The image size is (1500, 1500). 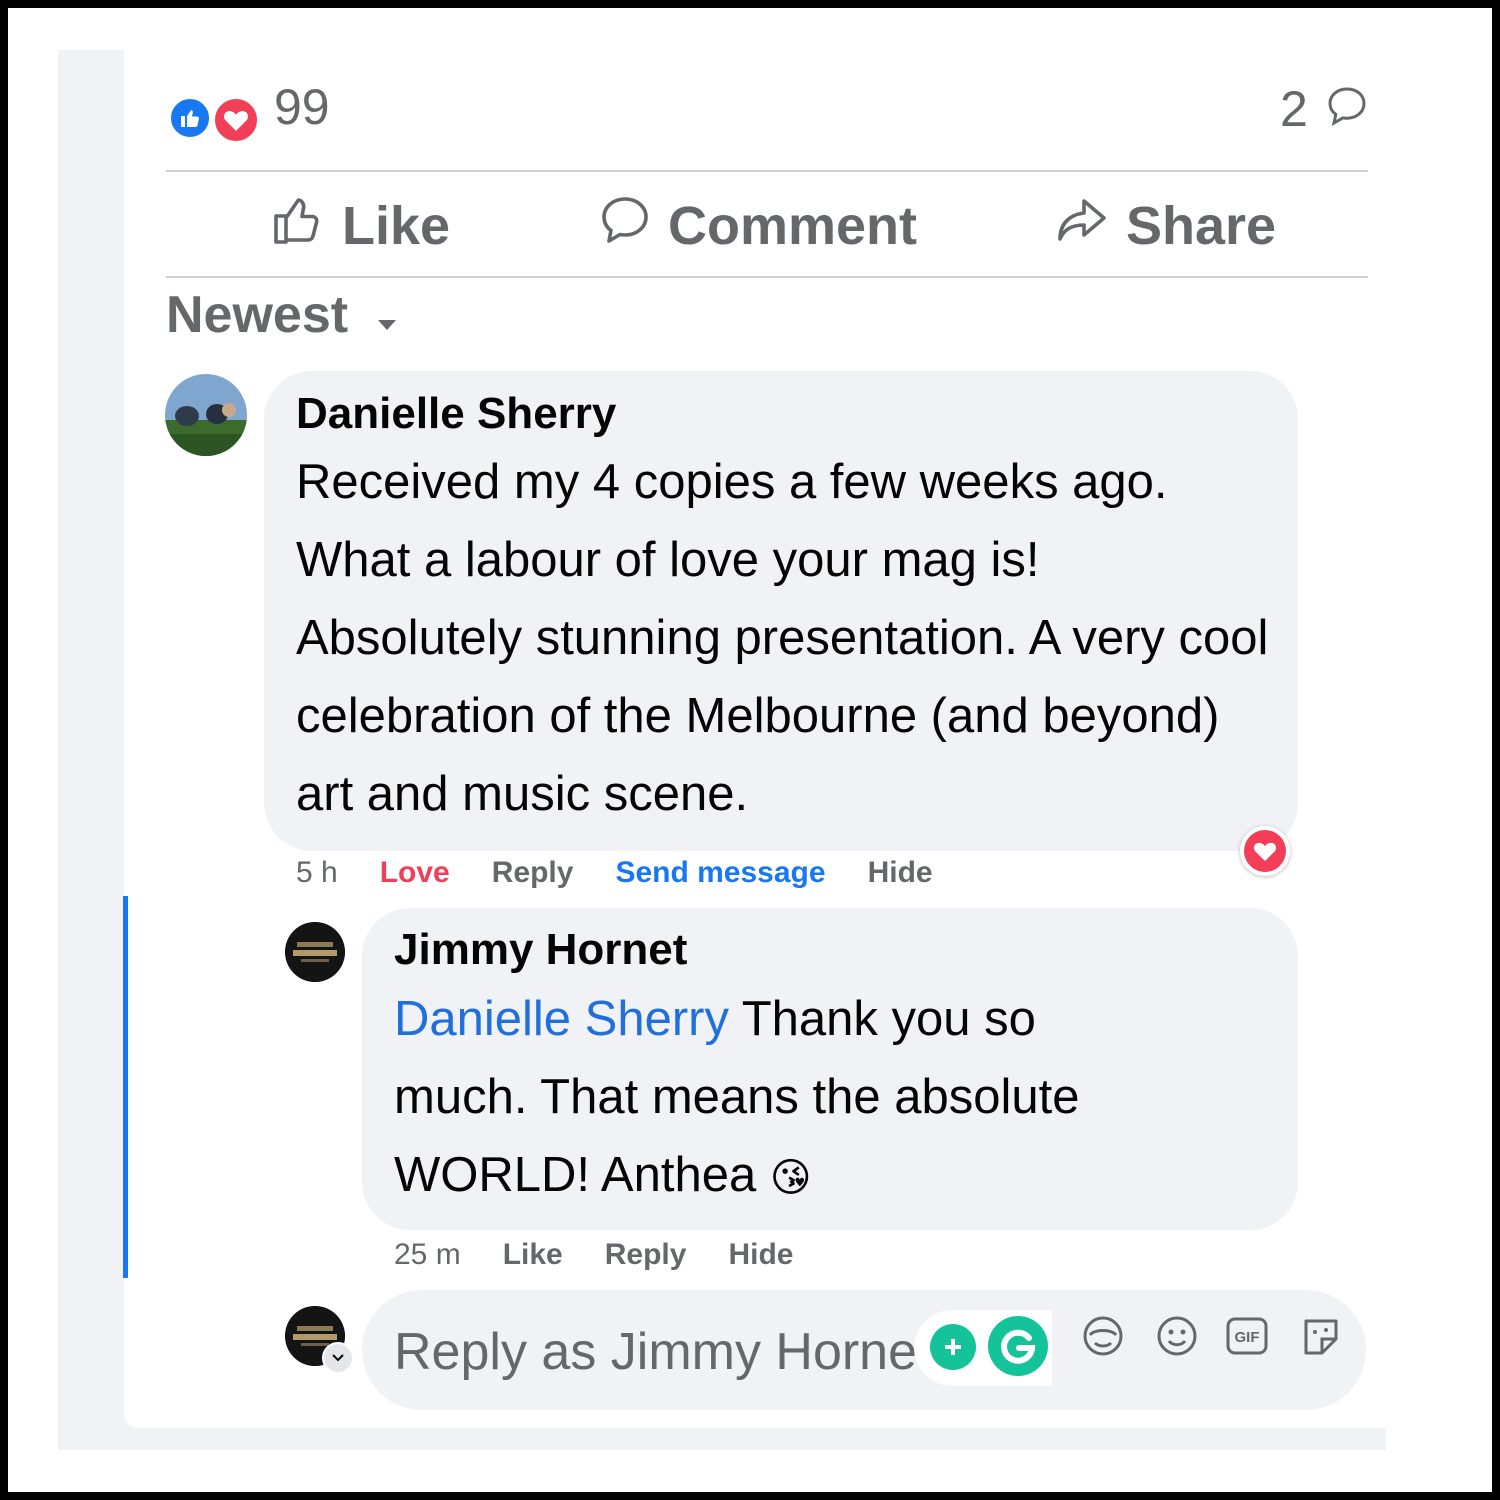 What do you see at coordinates (317, 873) in the screenshot?
I see `comment-timestamp: 5 h` at bounding box center [317, 873].